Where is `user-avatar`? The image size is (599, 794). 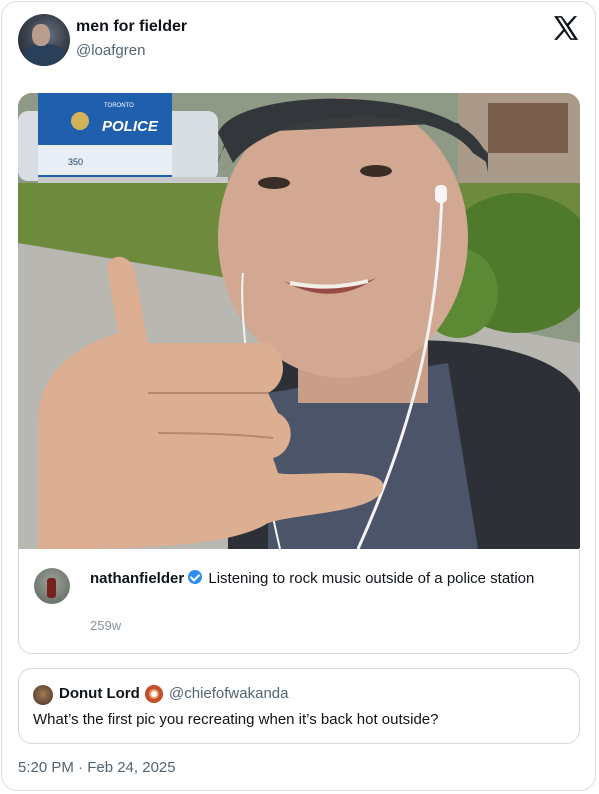 user-avatar is located at coordinates (44, 40).